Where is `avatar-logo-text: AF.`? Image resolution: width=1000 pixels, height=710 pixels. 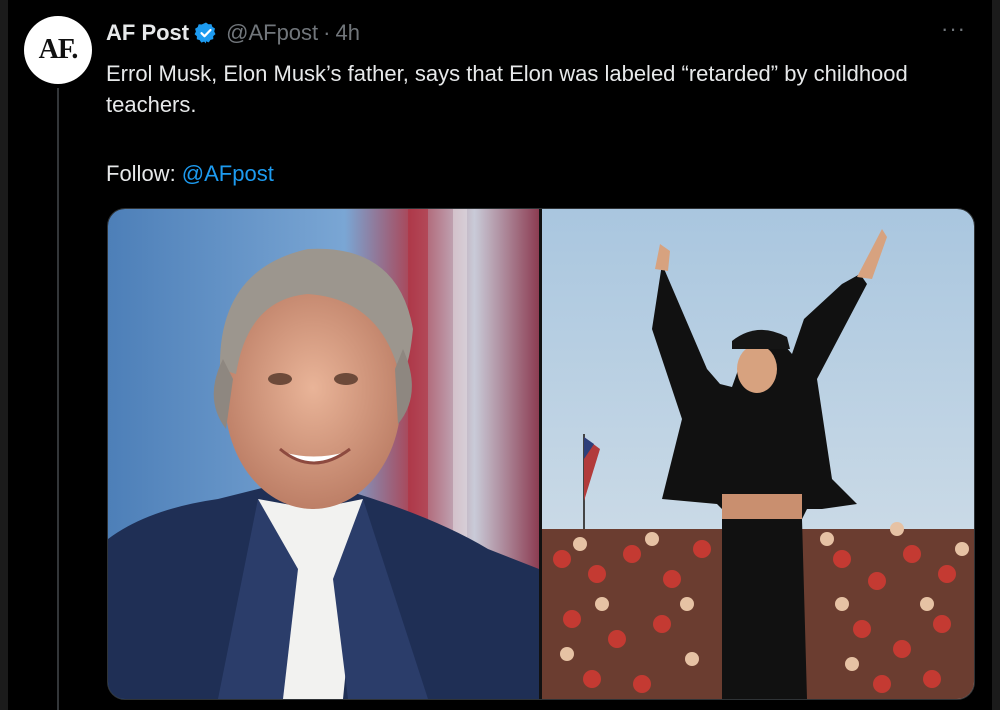 avatar-logo-text: AF. is located at coordinates (58, 49).